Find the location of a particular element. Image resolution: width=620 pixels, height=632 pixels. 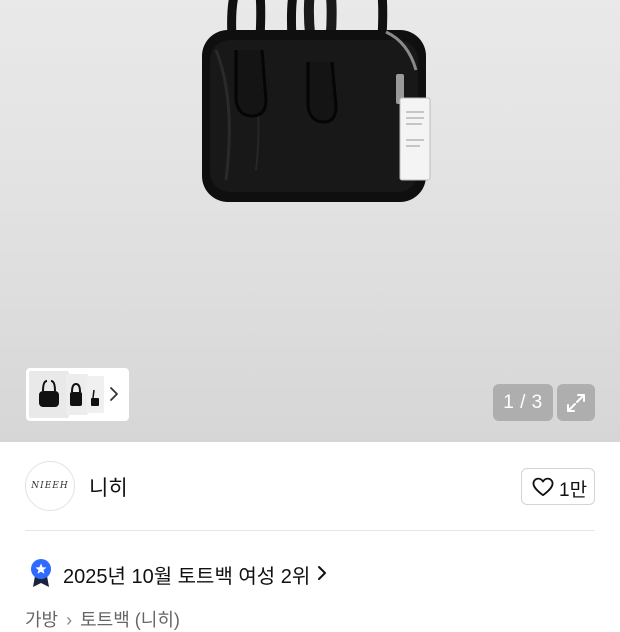

ranking-text: 2025년 10월 토트백 여성 2위 is located at coordinates (186, 574).